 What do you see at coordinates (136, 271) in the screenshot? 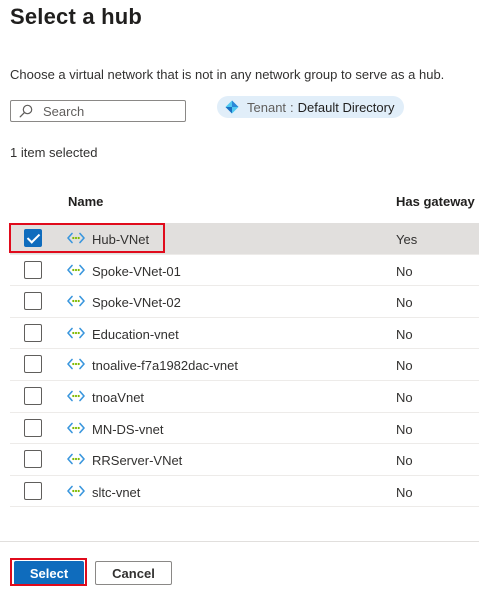
I see `vnet-name: Spoke-VNet-01` at bounding box center [136, 271].